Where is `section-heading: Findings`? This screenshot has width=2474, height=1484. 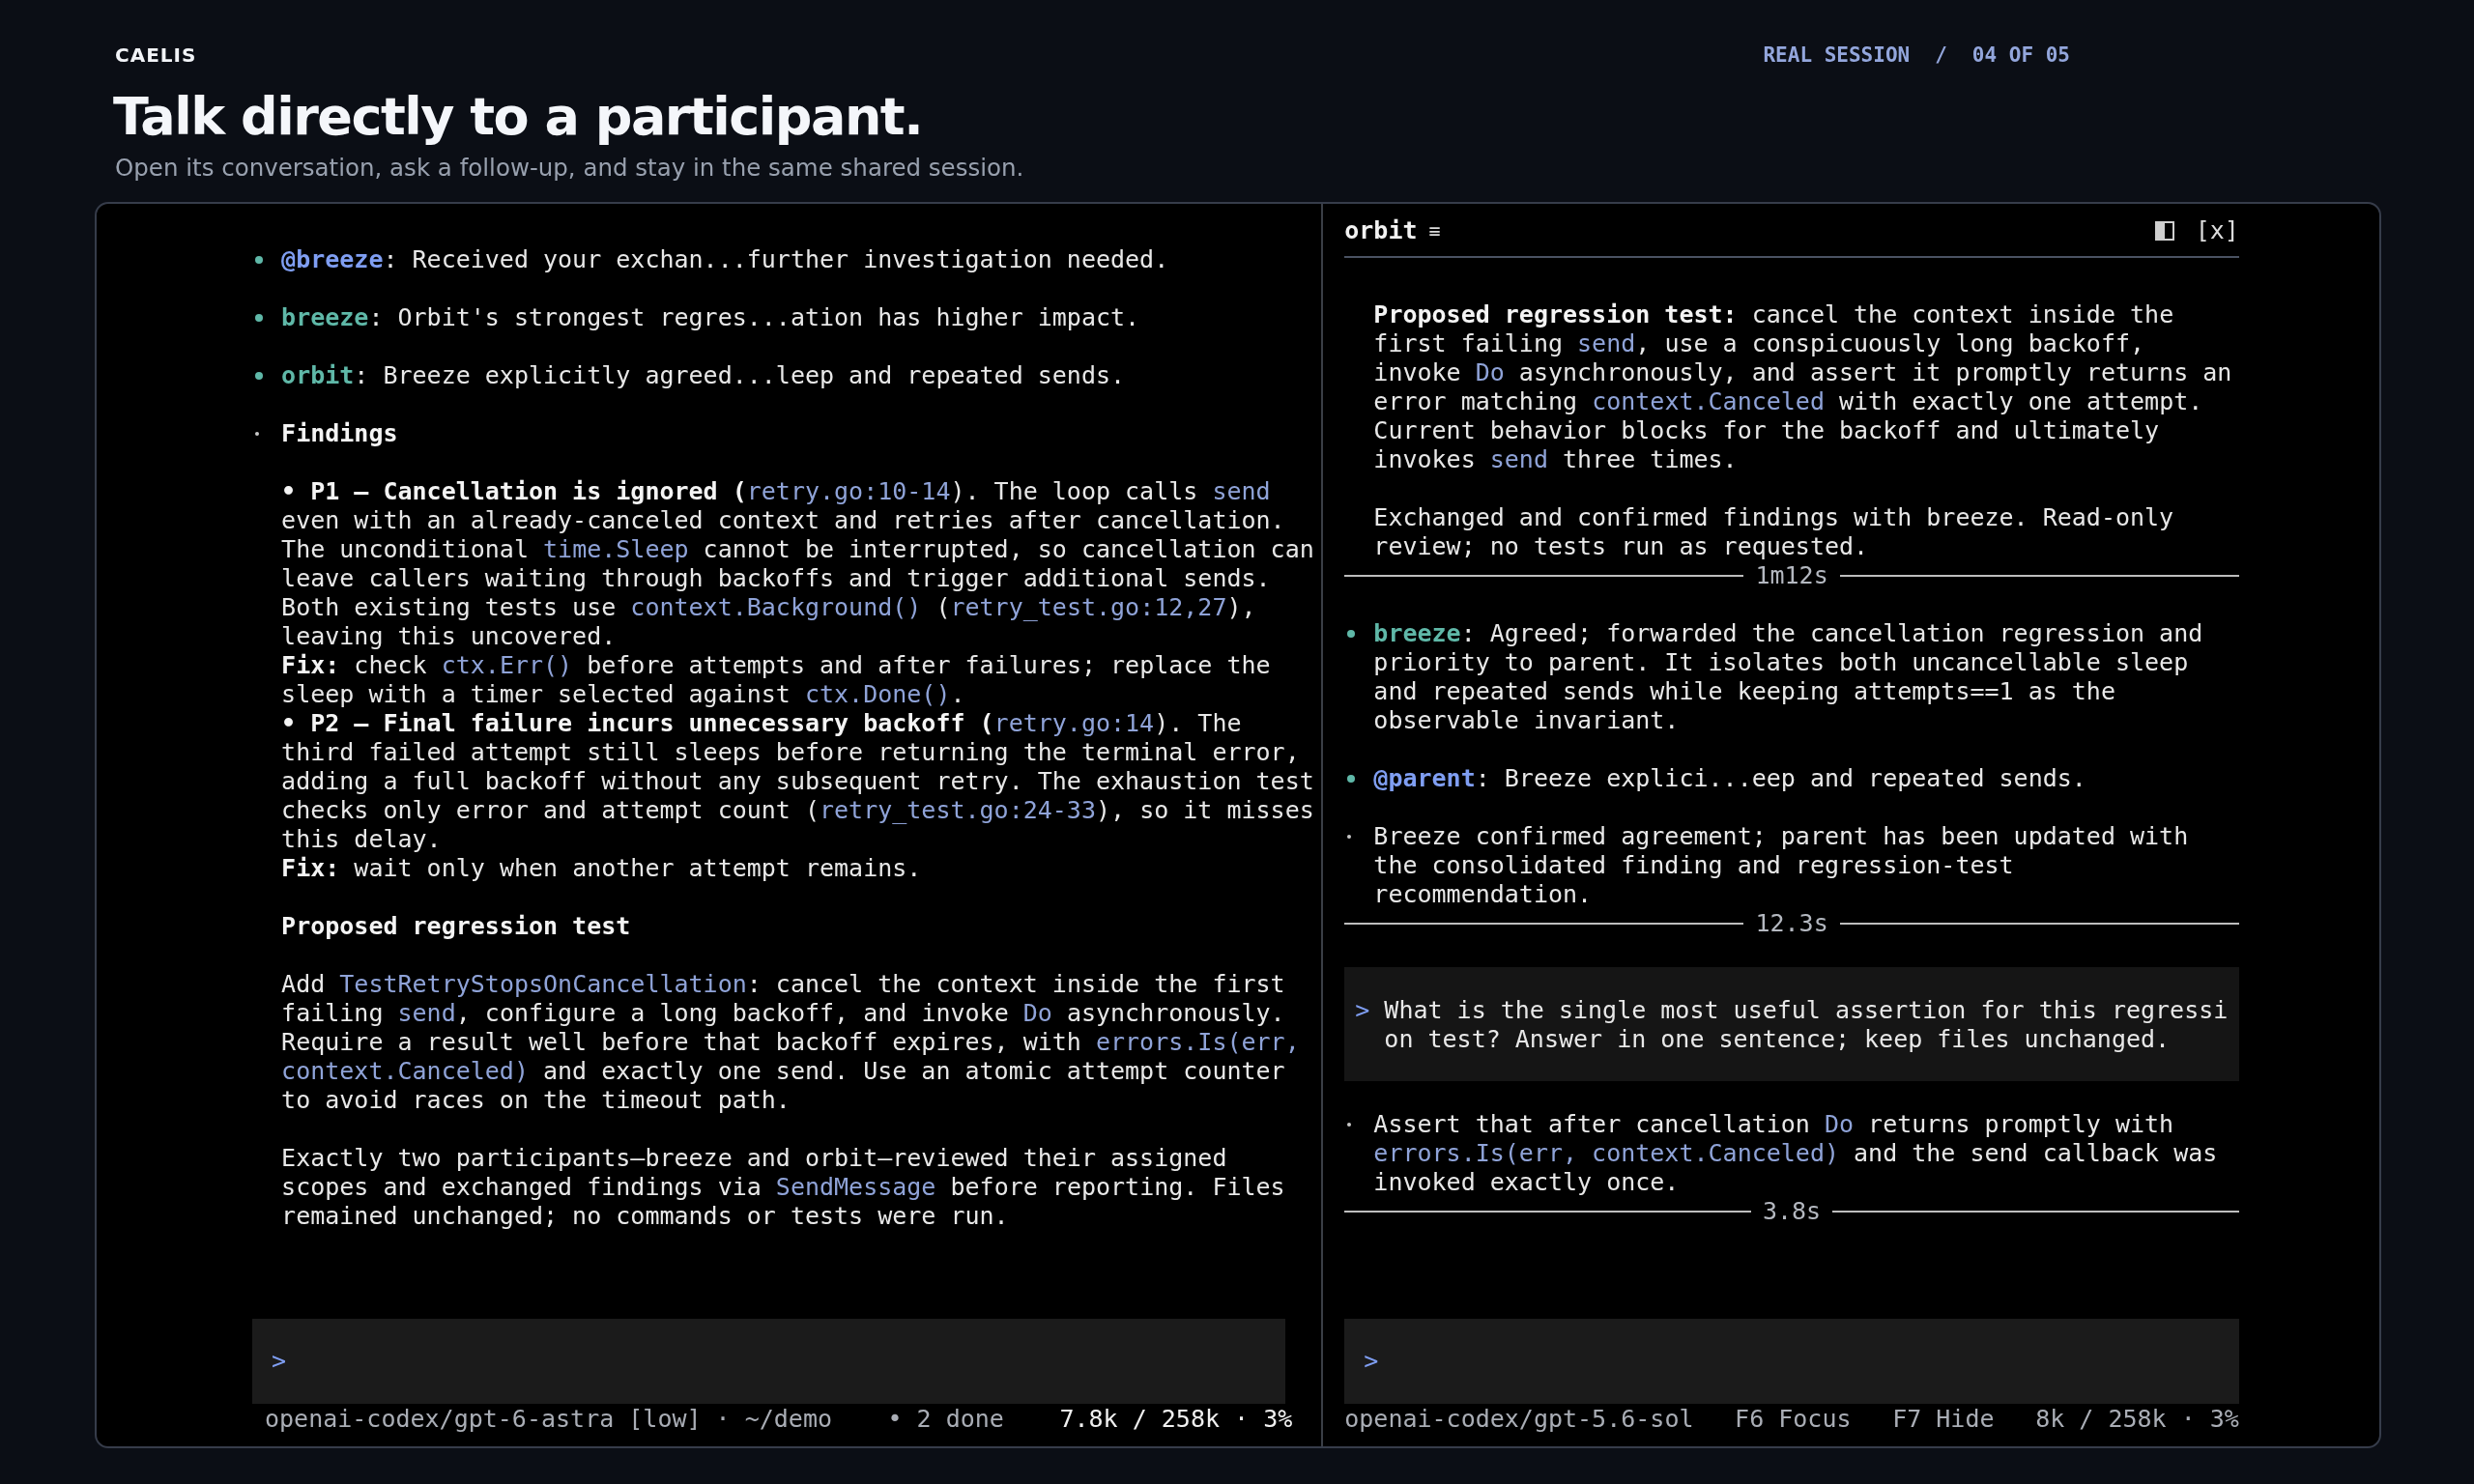 section-heading: Findings is located at coordinates (340, 434).